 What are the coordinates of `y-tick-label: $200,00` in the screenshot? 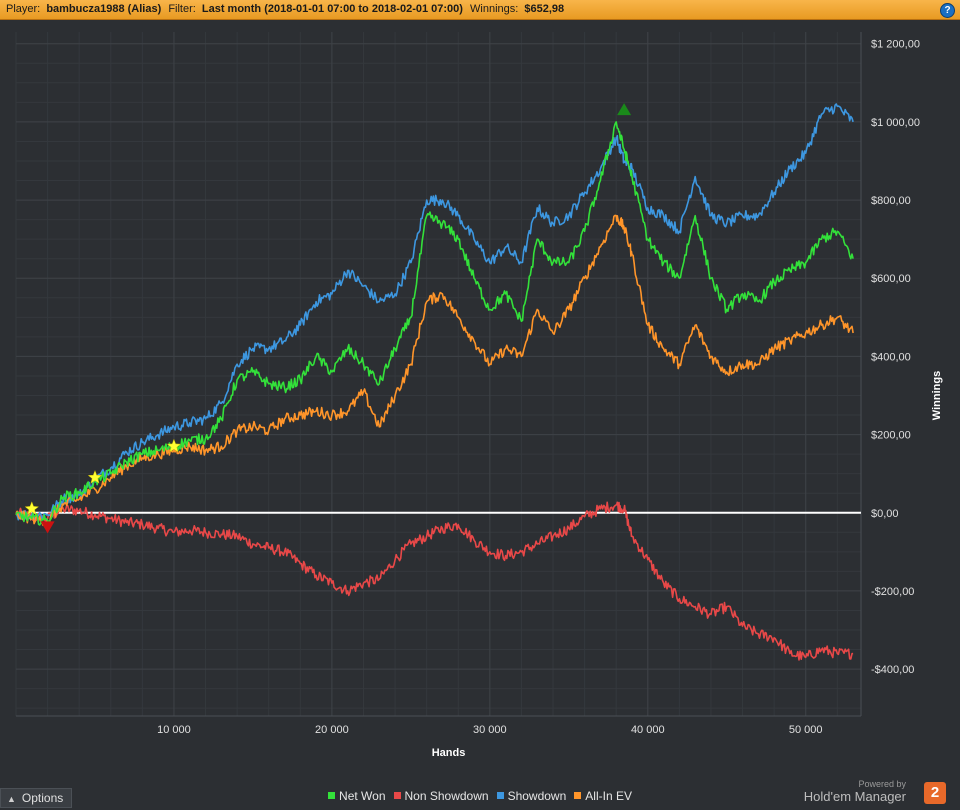 It's located at (891, 436).